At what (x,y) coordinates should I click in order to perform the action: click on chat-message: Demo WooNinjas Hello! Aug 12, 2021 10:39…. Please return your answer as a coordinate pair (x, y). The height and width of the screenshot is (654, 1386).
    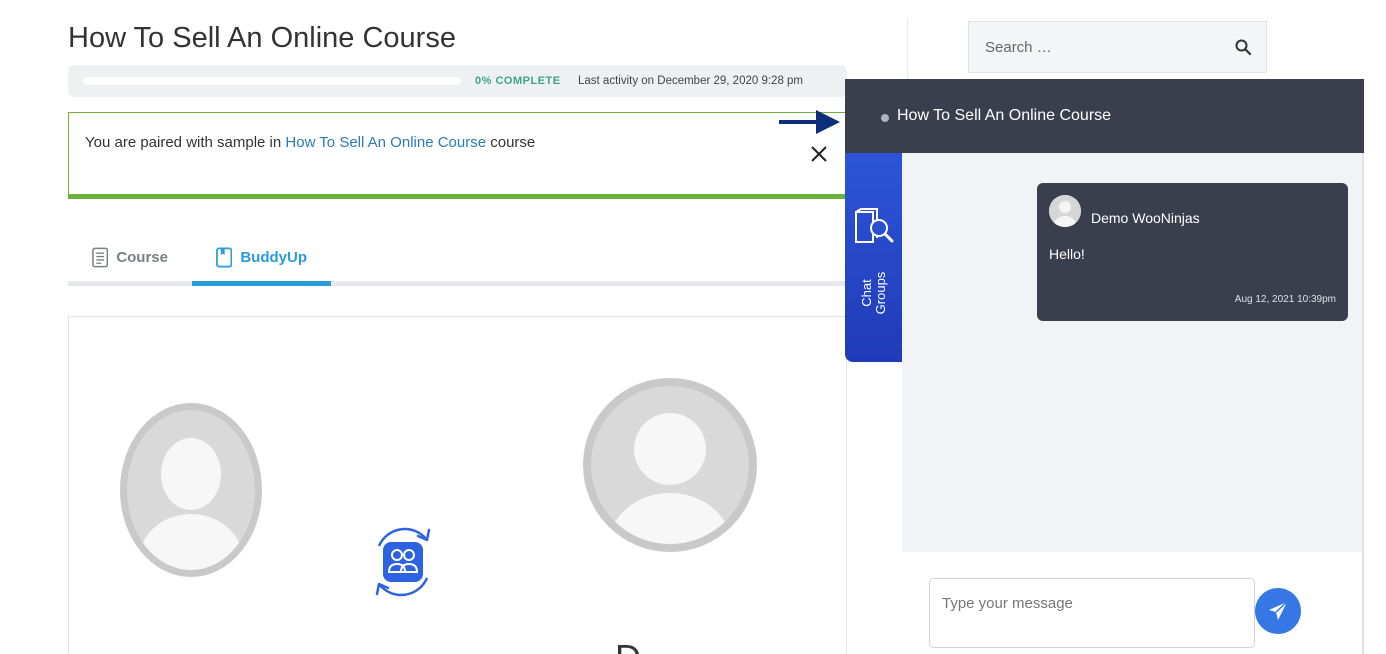
    Looking at the image, I should click on (1192, 252).